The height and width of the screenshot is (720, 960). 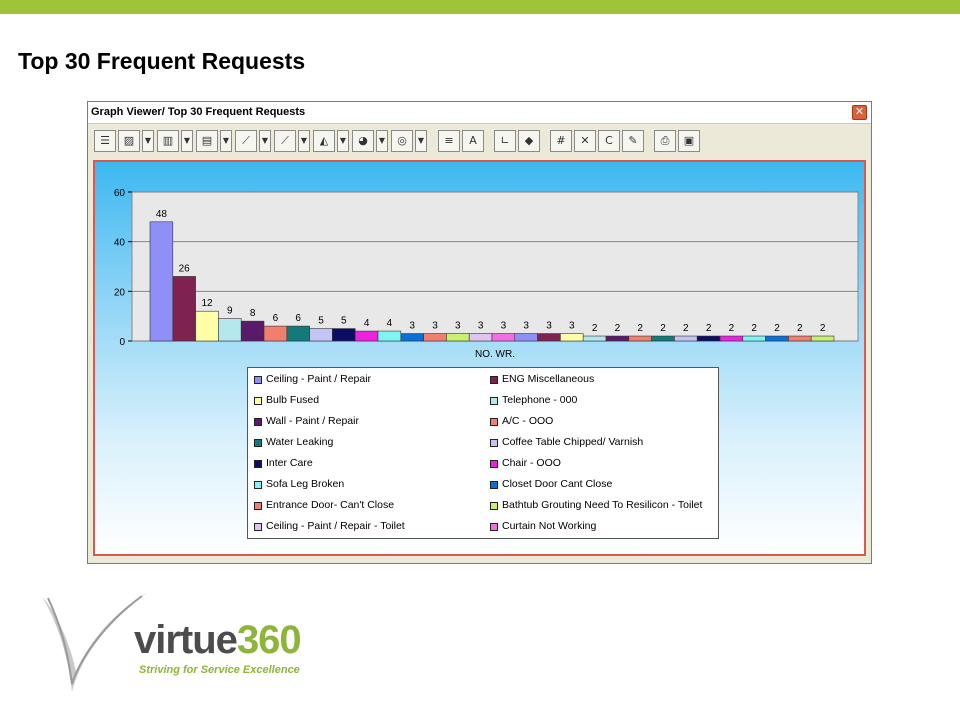 I want to click on y-tick-label: 60, so click(x=120, y=193).